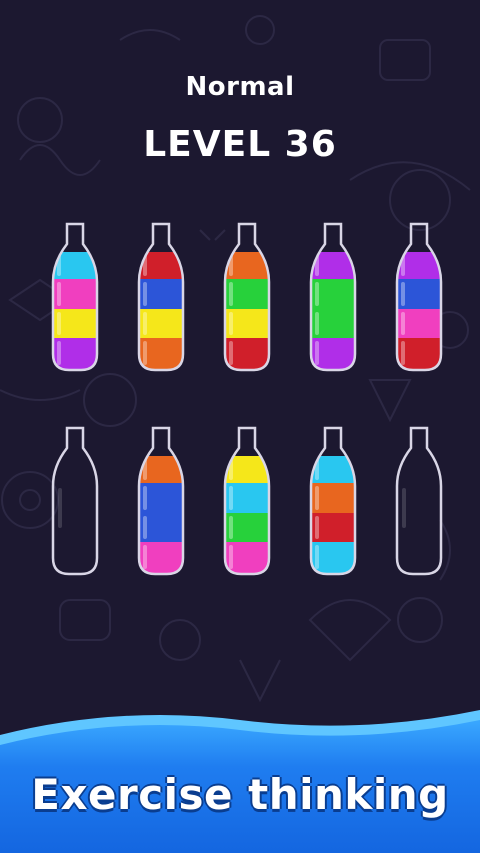 Image resolution: width=480 pixels, height=853 pixels. I want to click on level-title: LEVEL 36, so click(240, 144).